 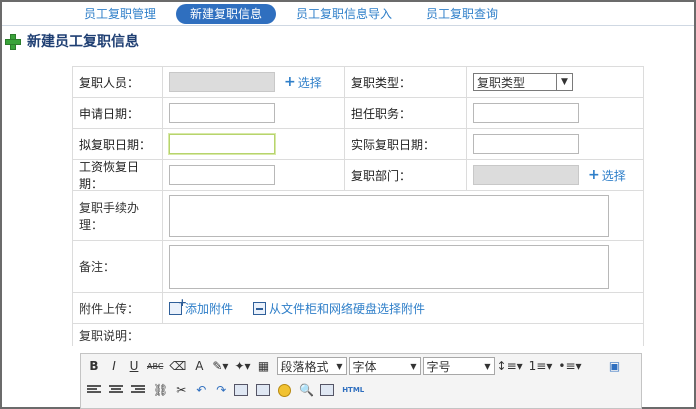 What do you see at coordinates (615, 366) in the screenshot?
I see `preview-icon: ▣` at bounding box center [615, 366].